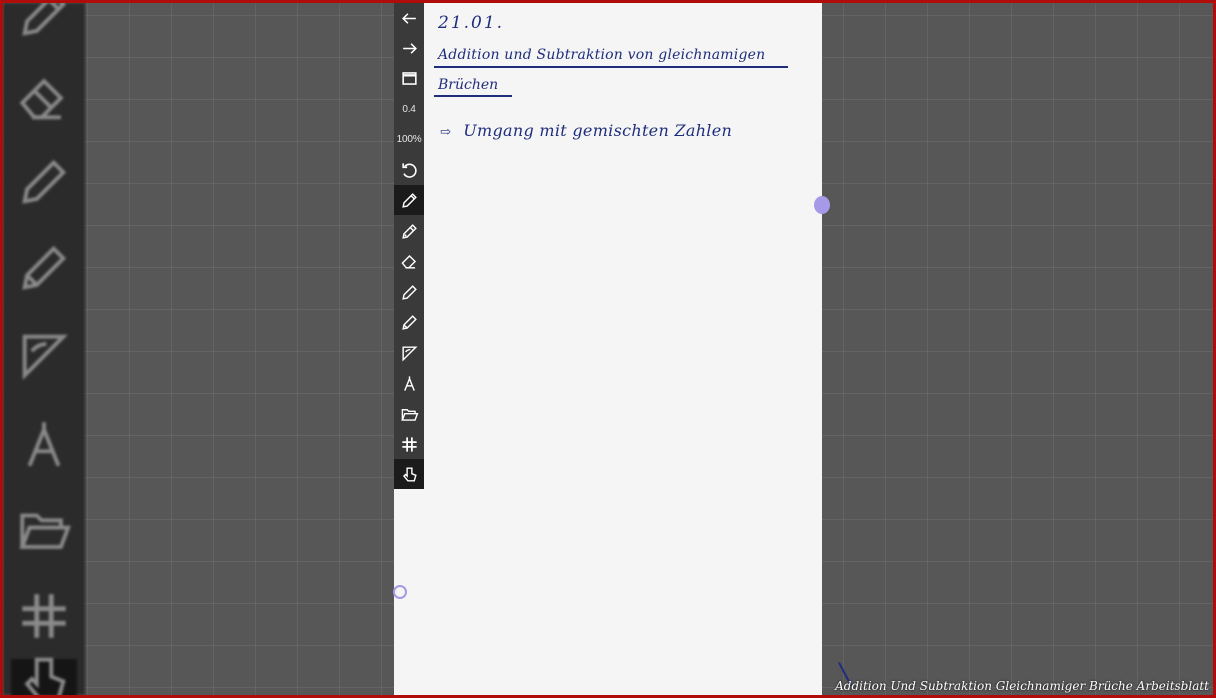 This screenshot has width=1216, height=698. I want to click on highlighter-tool-button, so click(409, 322).